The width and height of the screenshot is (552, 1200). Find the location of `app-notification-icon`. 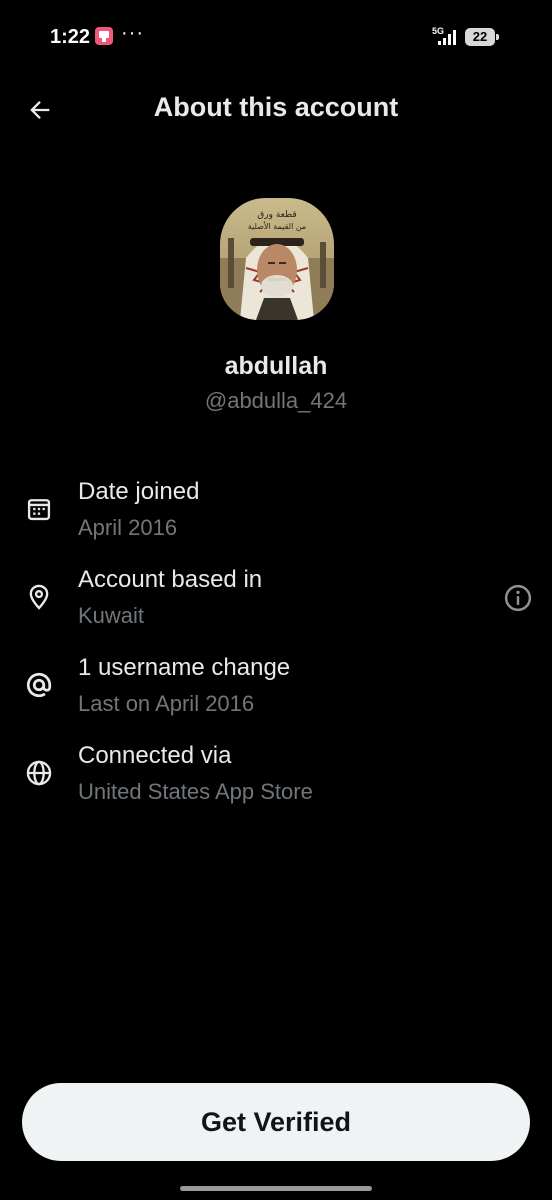

app-notification-icon is located at coordinates (104, 36).